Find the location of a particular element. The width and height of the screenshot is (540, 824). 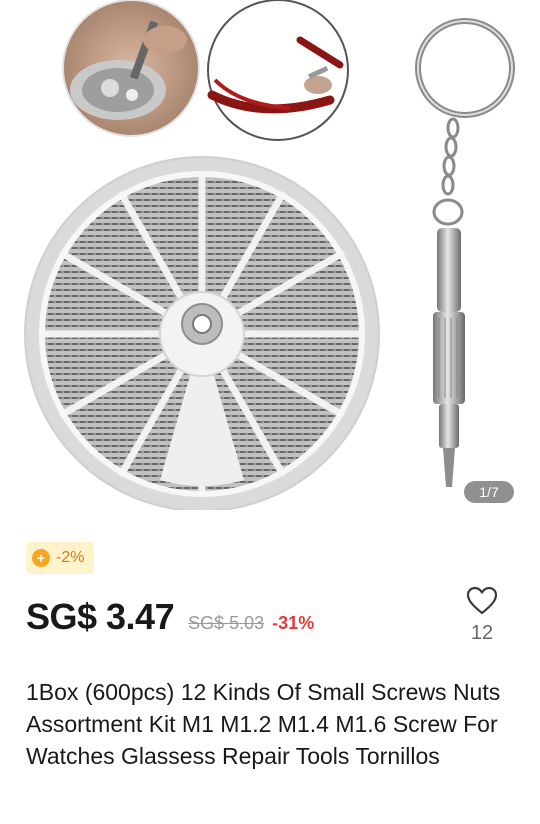

wishlist-button: 12 is located at coordinates (482, 615).